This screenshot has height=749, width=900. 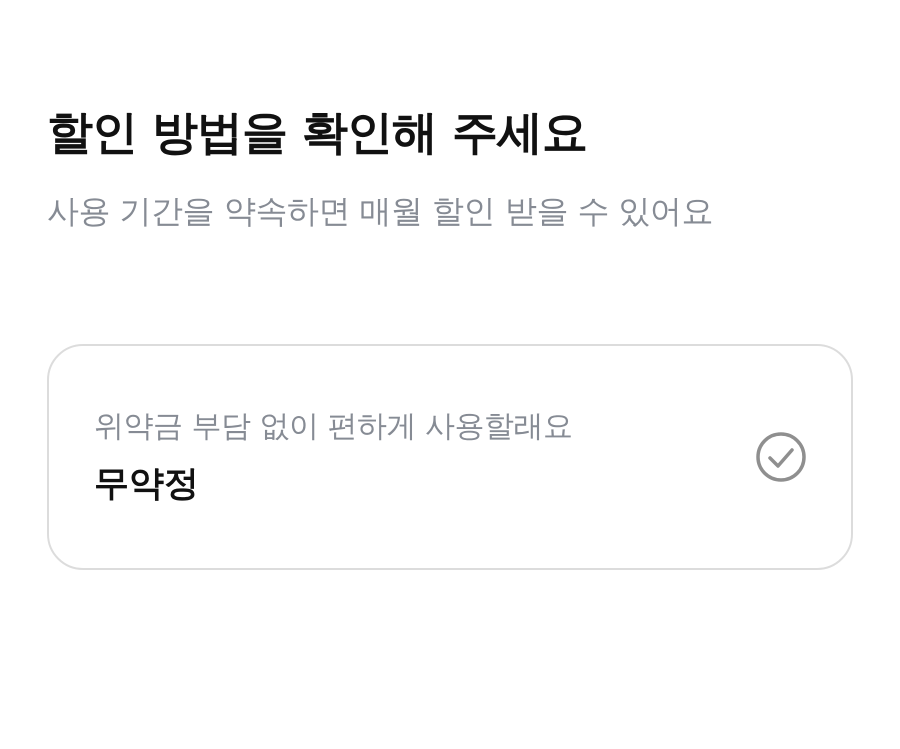 I want to click on page-subtitle: 사용 기간을 약속하면 매월 할인 받을 수 있어요, so click(x=380, y=211).